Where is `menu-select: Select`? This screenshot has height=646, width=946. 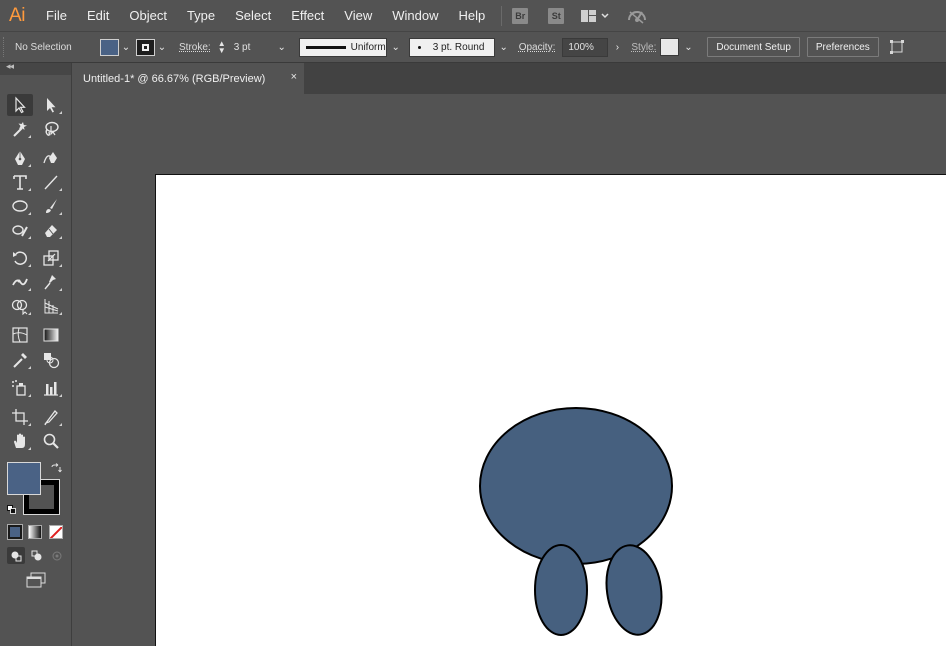
menu-select: Select is located at coordinates (253, 15).